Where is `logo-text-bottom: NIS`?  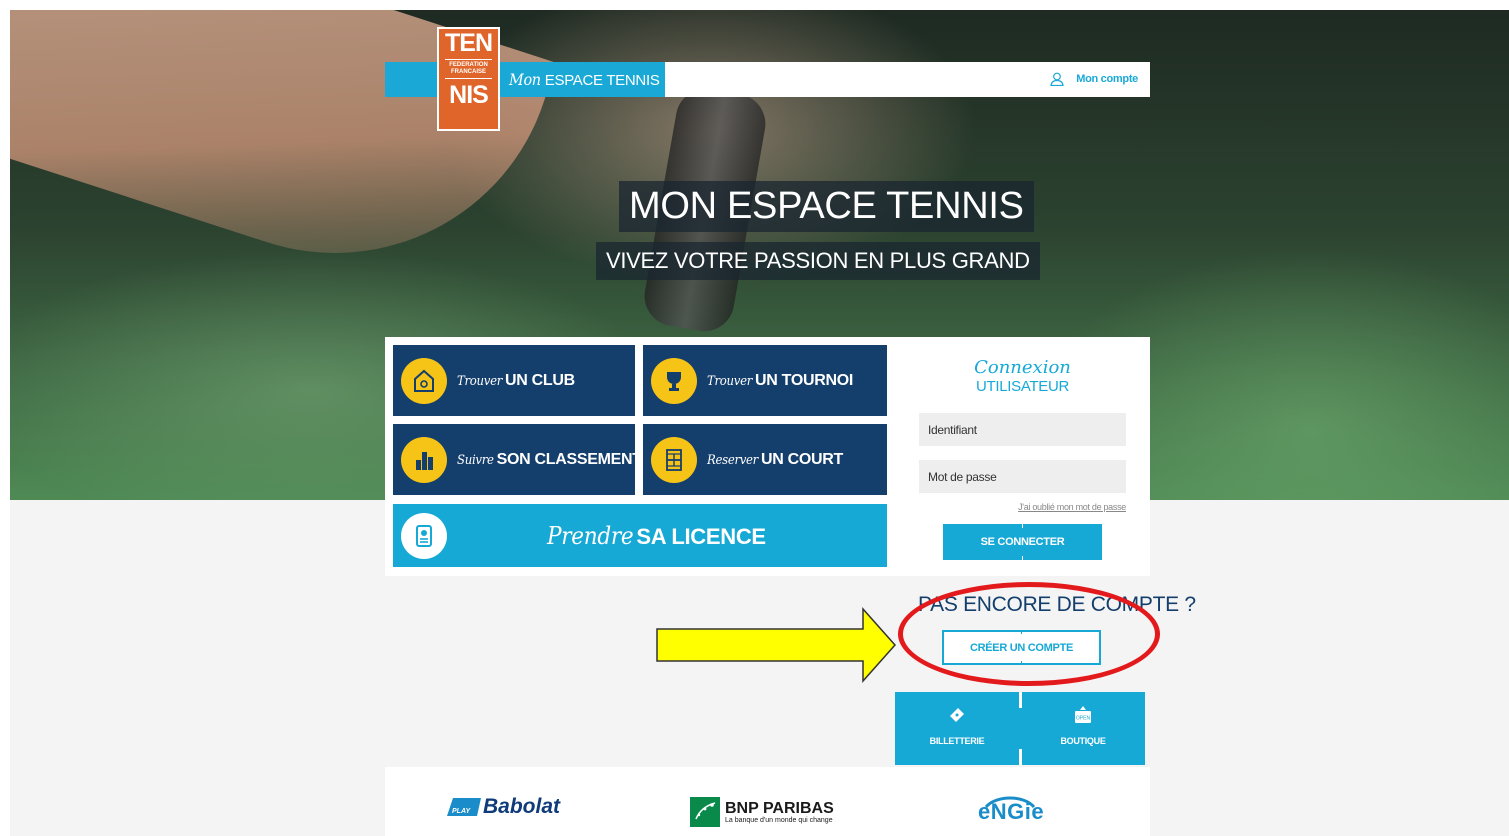
logo-text-bottom: NIS is located at coordinates (469, 95).